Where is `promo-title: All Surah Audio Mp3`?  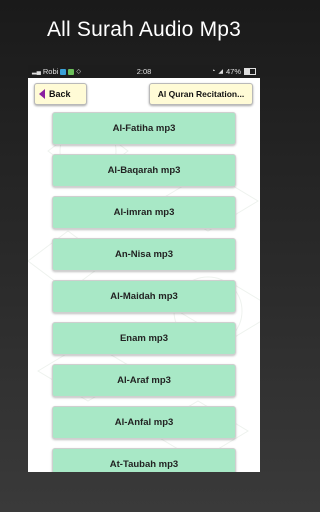
promo-title: All Surah Audio Mp3 is located at coordinates (144, 29).